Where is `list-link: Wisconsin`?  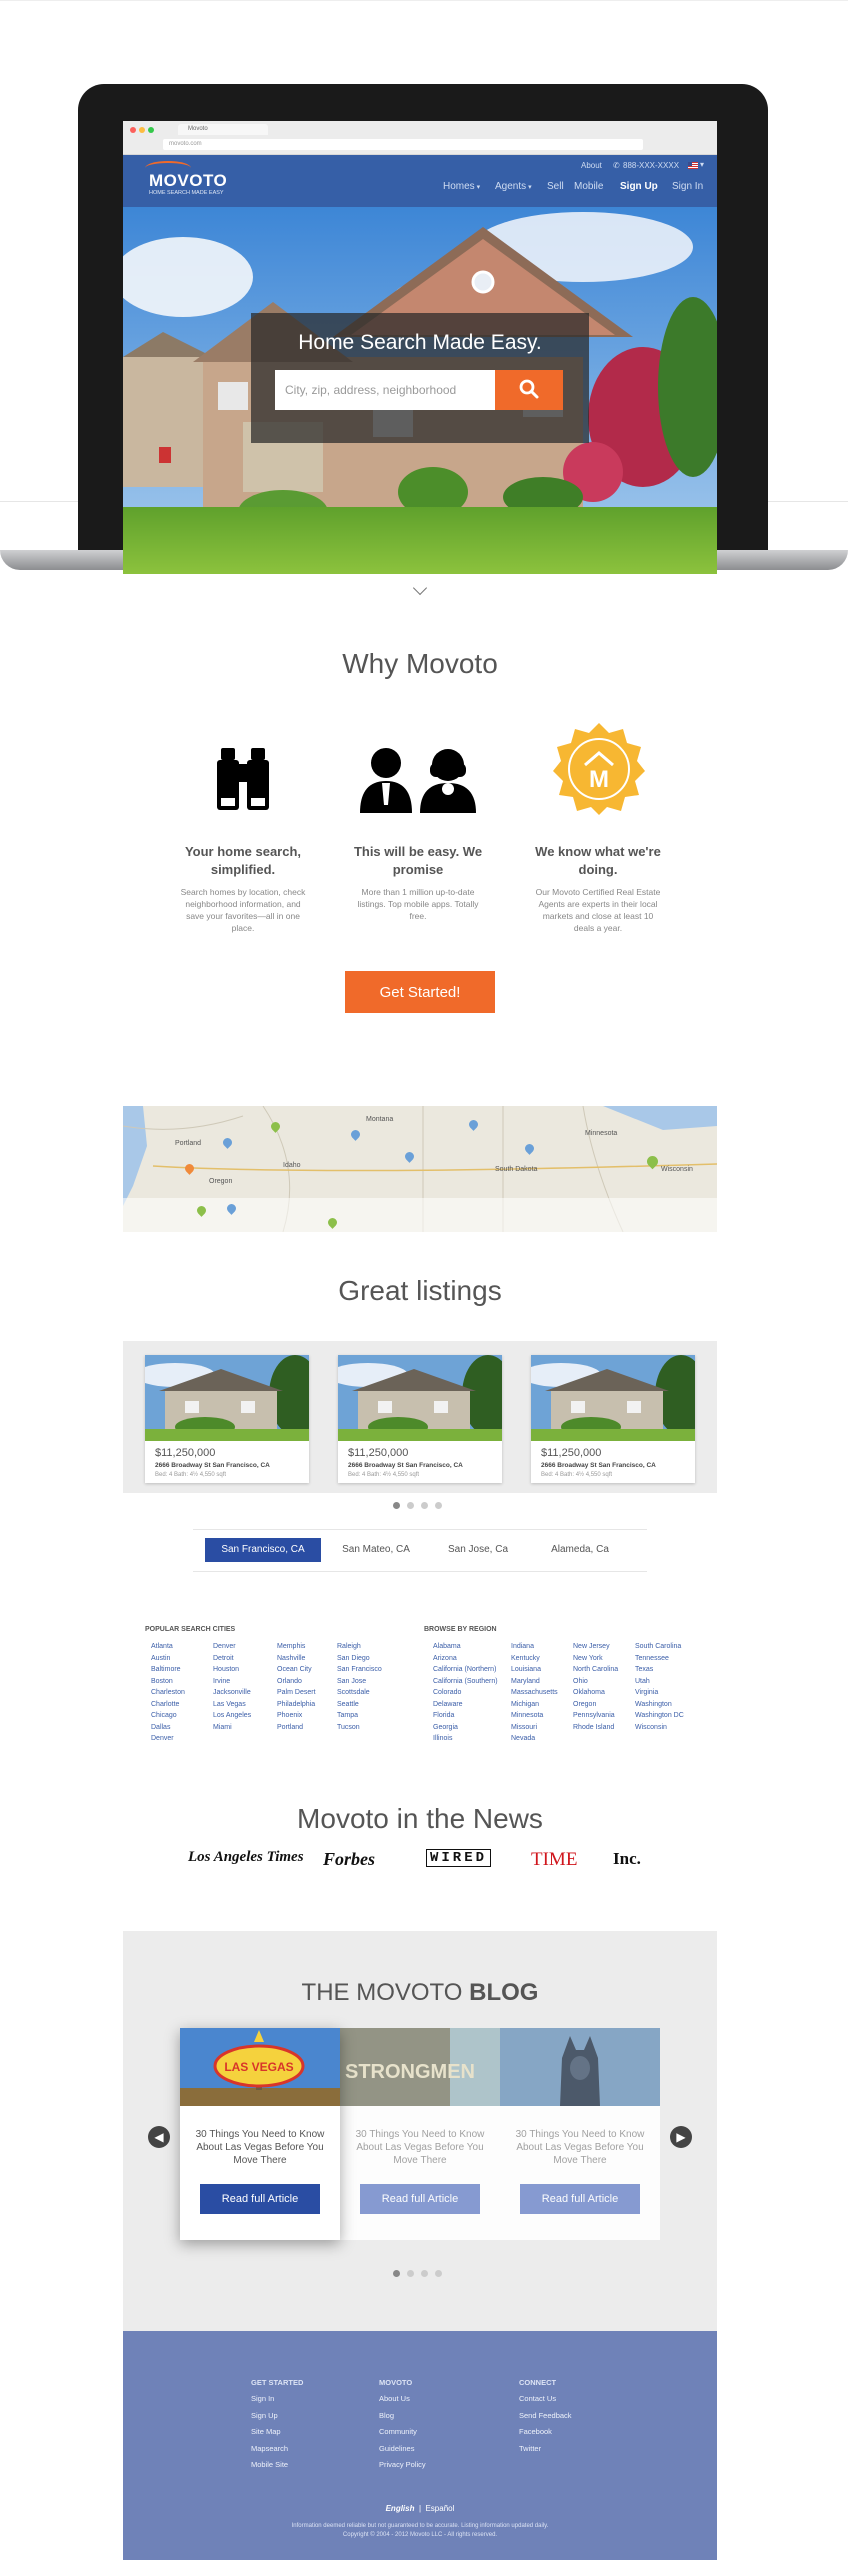 list-link: Wisconsin is located at coordinates (659, 1728).